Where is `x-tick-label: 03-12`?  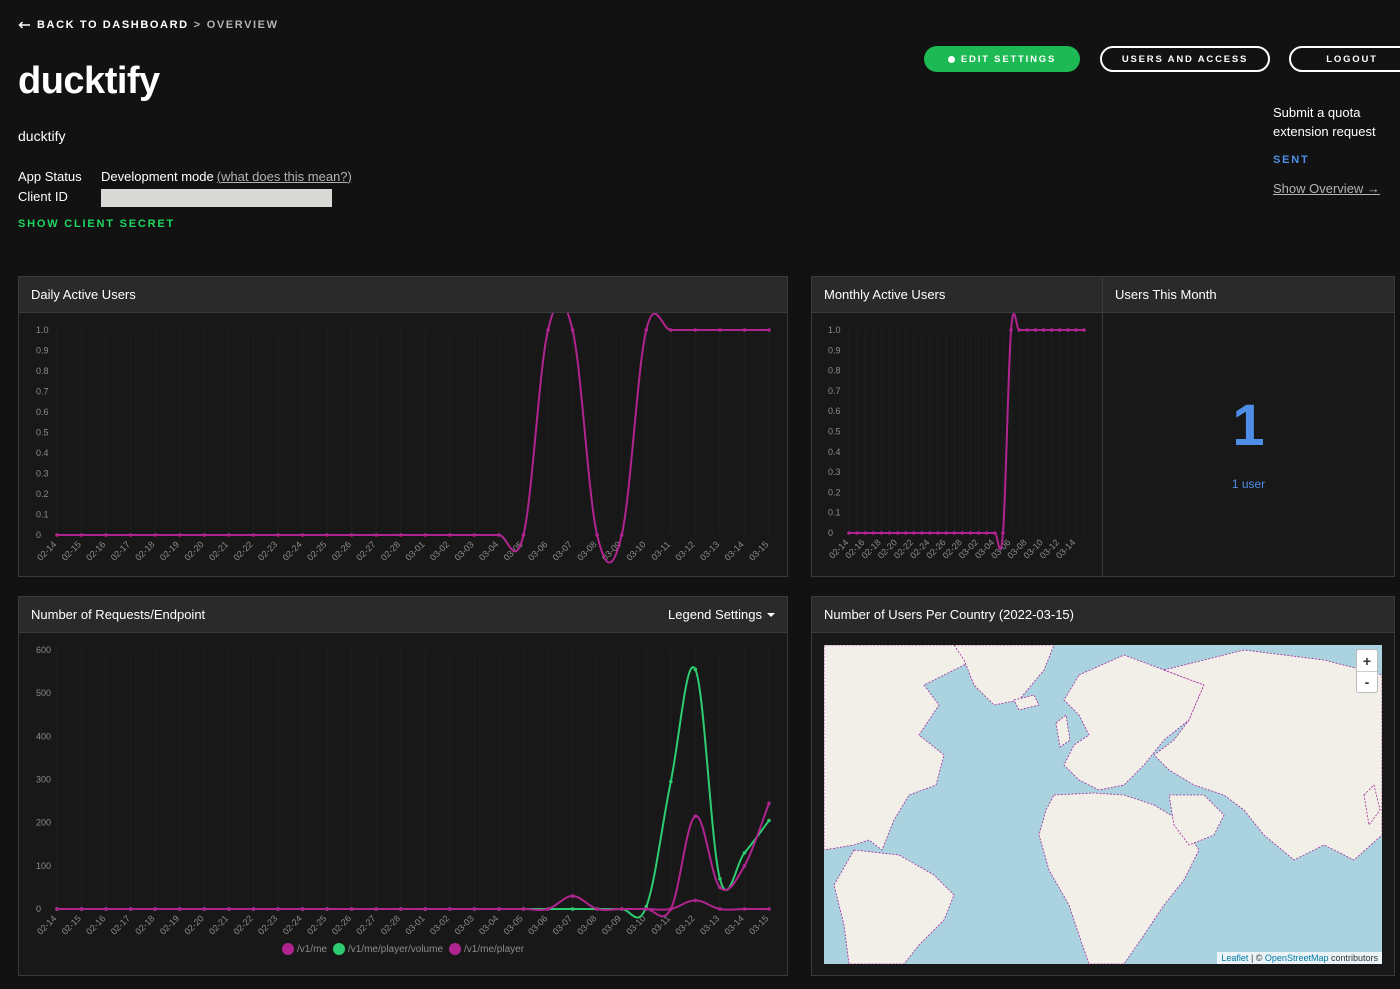
x-tick-label: 03-12 is located at coordinates (684, 550).